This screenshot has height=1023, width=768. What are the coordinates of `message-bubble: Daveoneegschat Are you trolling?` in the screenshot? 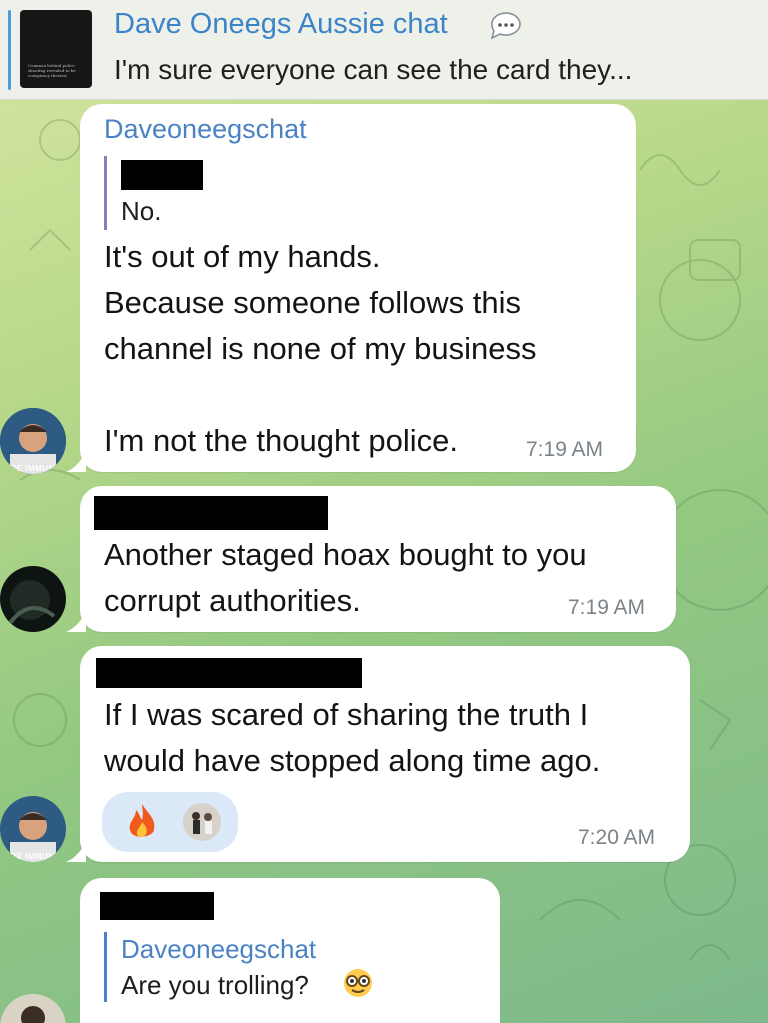 It's located at (290, 950).